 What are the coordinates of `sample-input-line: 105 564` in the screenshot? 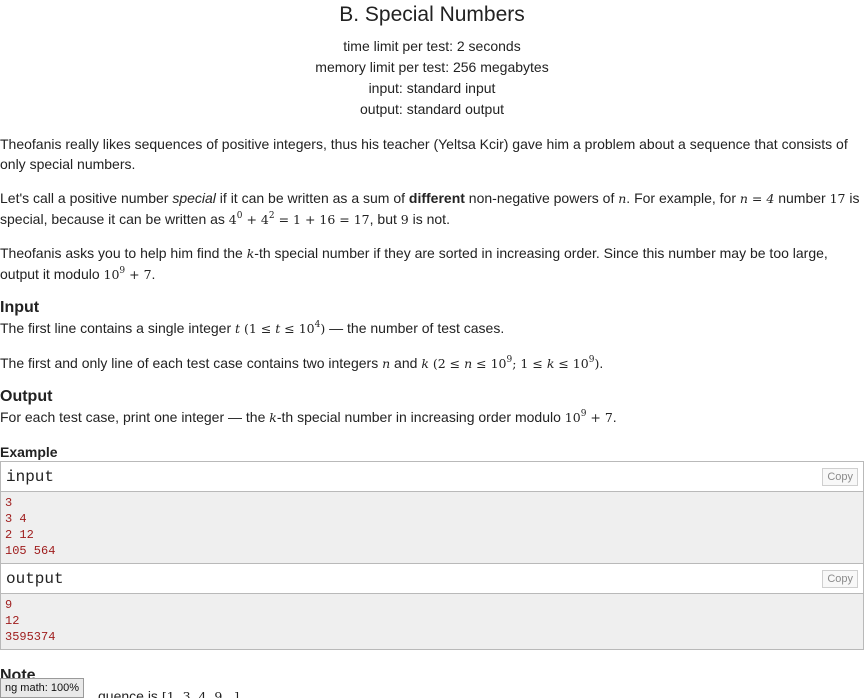 It's located at (30, 551).